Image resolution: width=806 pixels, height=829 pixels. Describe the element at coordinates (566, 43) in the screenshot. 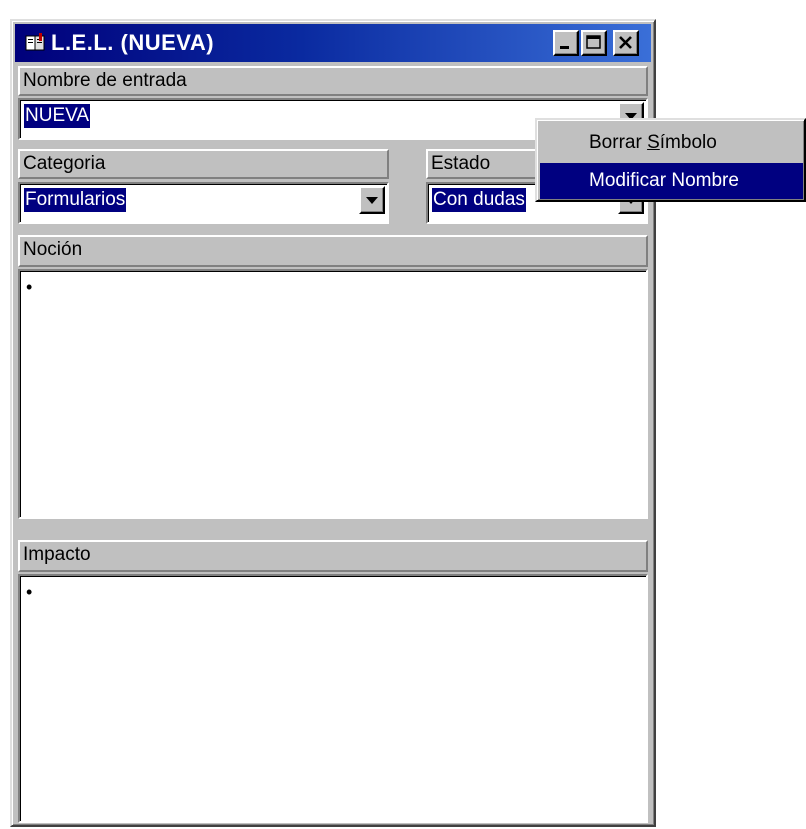

I see `minimize-button` at that location.